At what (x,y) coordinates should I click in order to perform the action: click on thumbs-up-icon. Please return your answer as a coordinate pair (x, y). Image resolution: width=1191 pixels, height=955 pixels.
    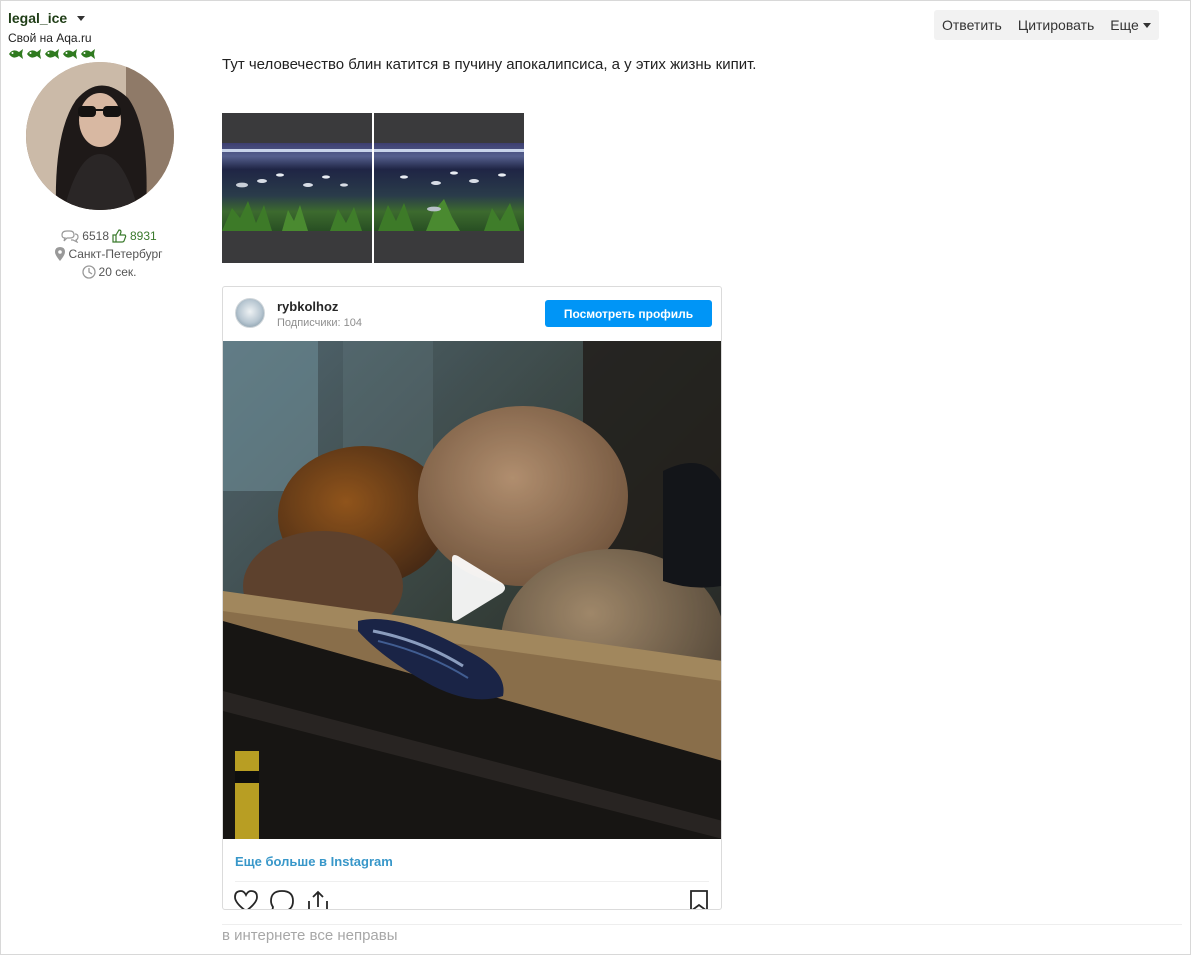
    Looking at the image, I should click on (119, 236).